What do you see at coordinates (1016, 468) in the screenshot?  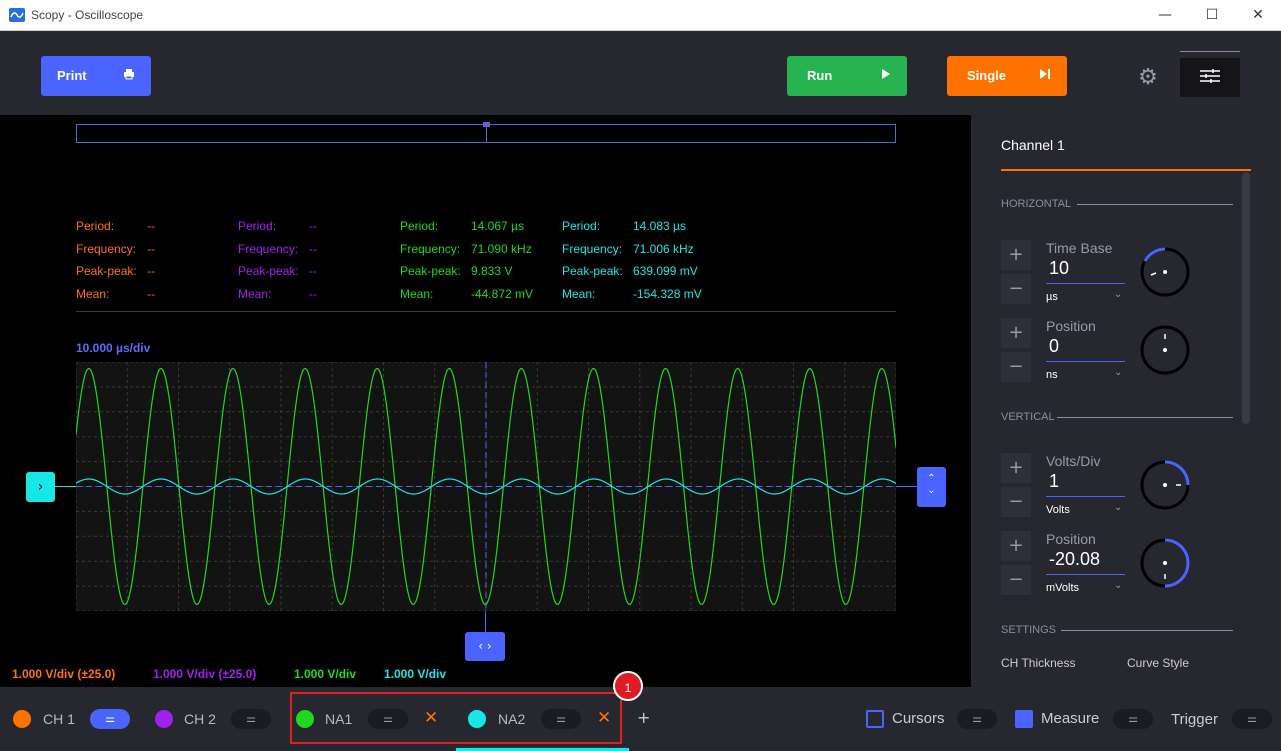 I see `volts-div-plus-button: +` at bounding box center [1016, 468].